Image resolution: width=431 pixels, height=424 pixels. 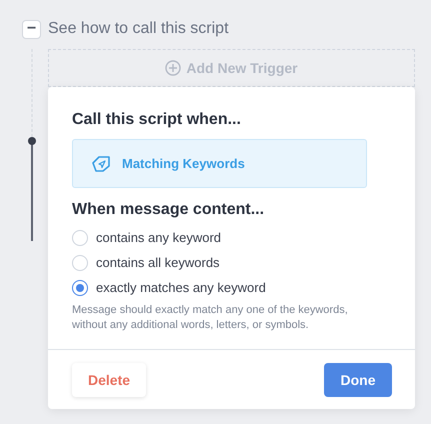 I want to click on help-text: Message should exactly match any one of the keywords, without any additional words, letters, or symbols., so click(x=231, y=326).